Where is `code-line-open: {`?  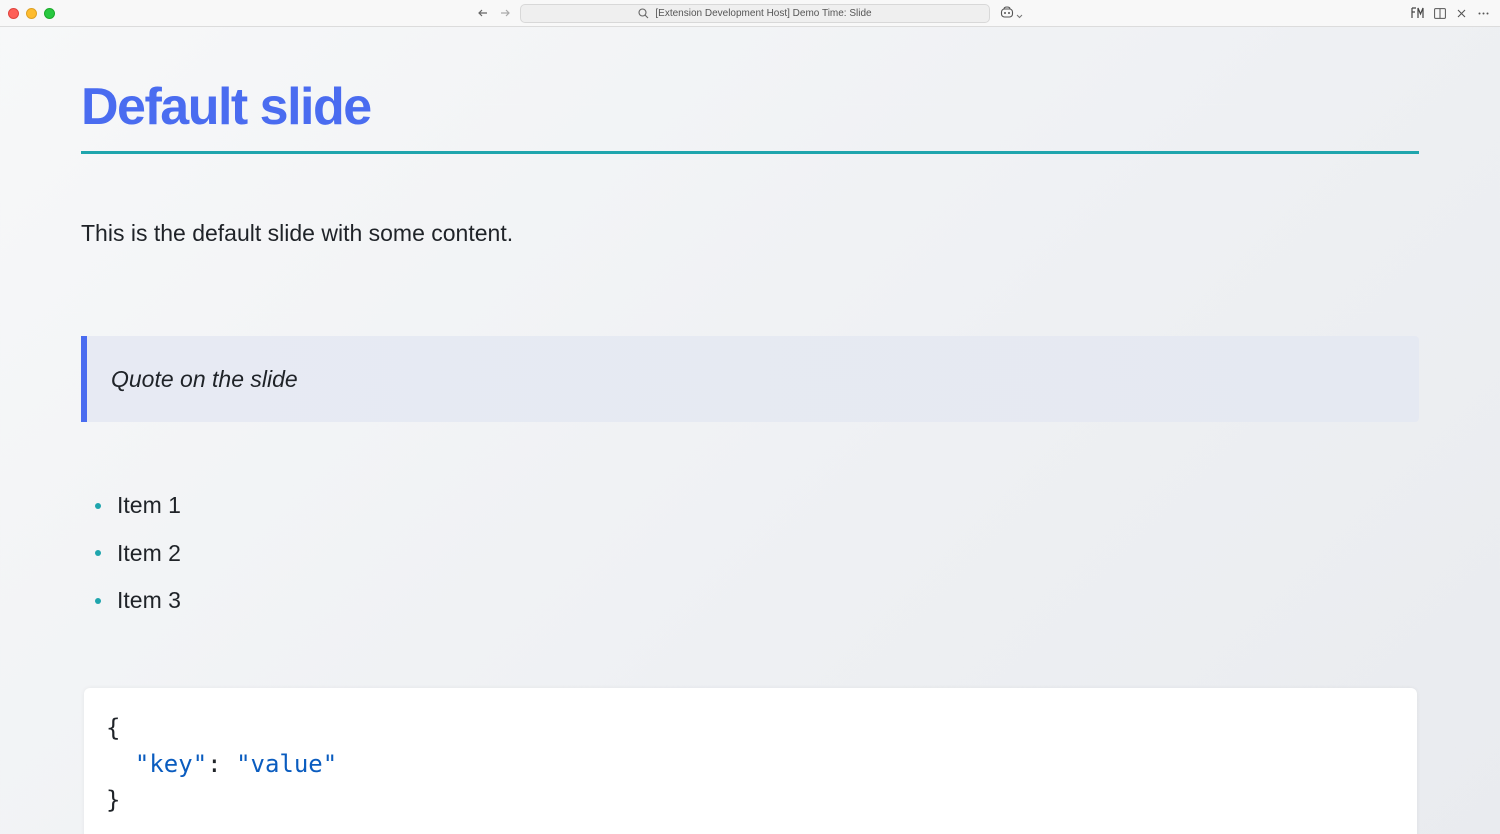 code-line-open: { is located at coordinates (113, 728).